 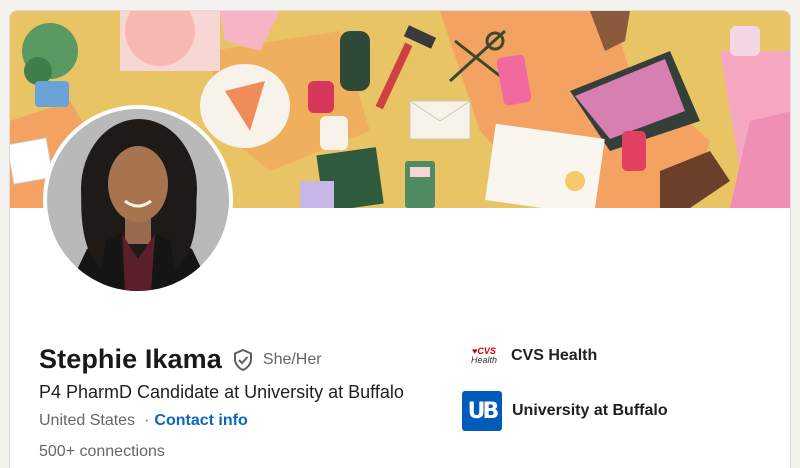 I want to click on org-cvs-health: ♥CVS Health CVS Health, so click(x=531, y=356).